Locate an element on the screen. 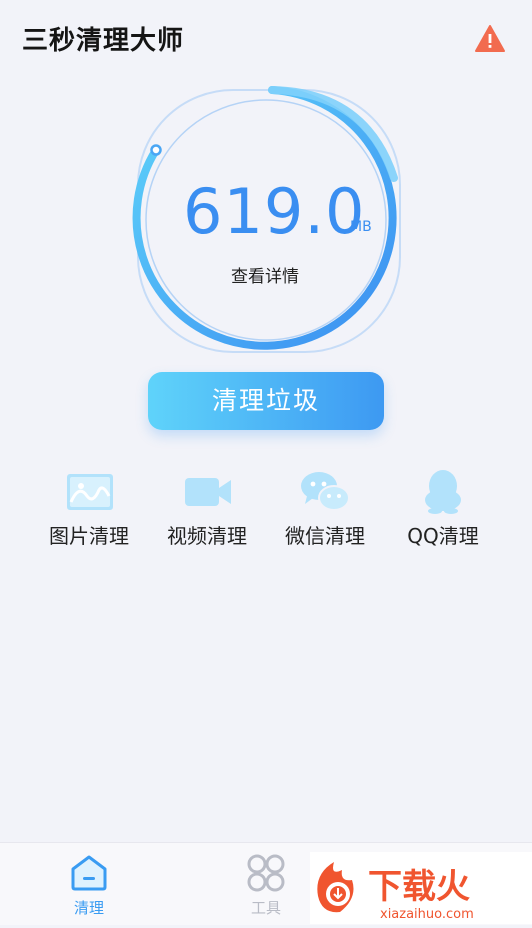  home-icon is located at coordinates (89, 873).